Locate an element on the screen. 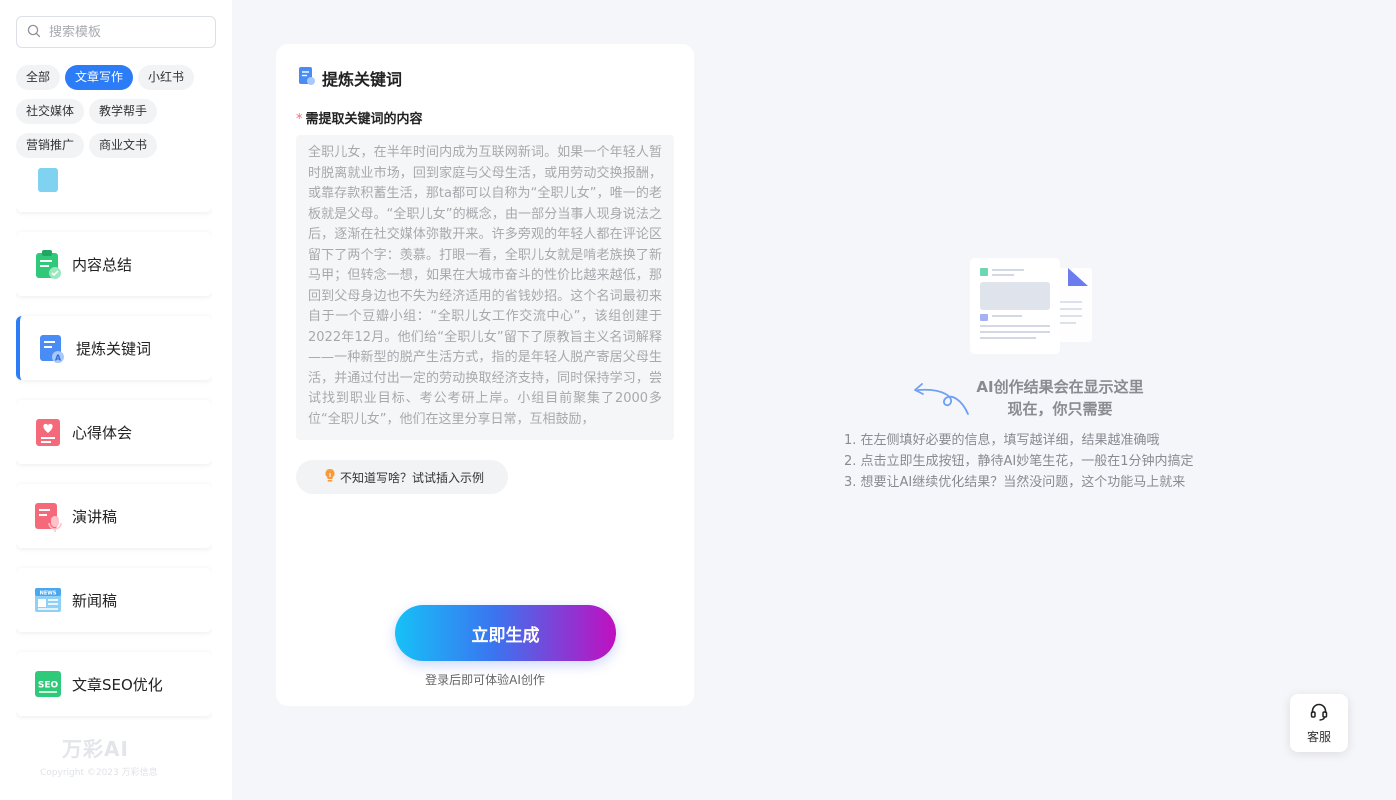 The image size is (1396, 800). insert-example-label: 不知道写啥？试试插入示例 is located at coordinates (412, 477).